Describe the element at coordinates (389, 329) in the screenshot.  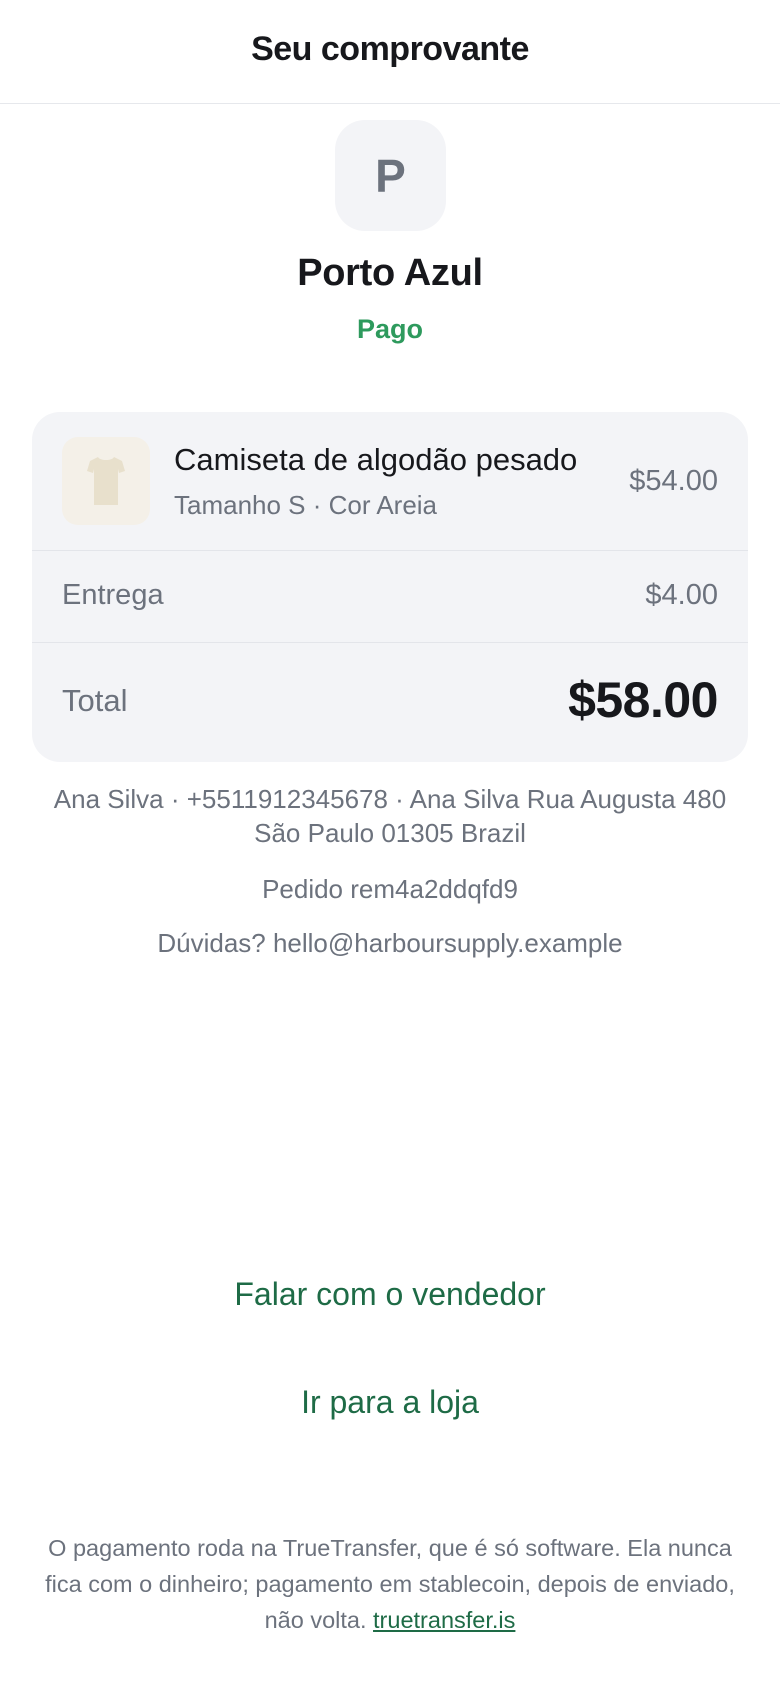
I see `payment-status-badge: Pago` at that location.